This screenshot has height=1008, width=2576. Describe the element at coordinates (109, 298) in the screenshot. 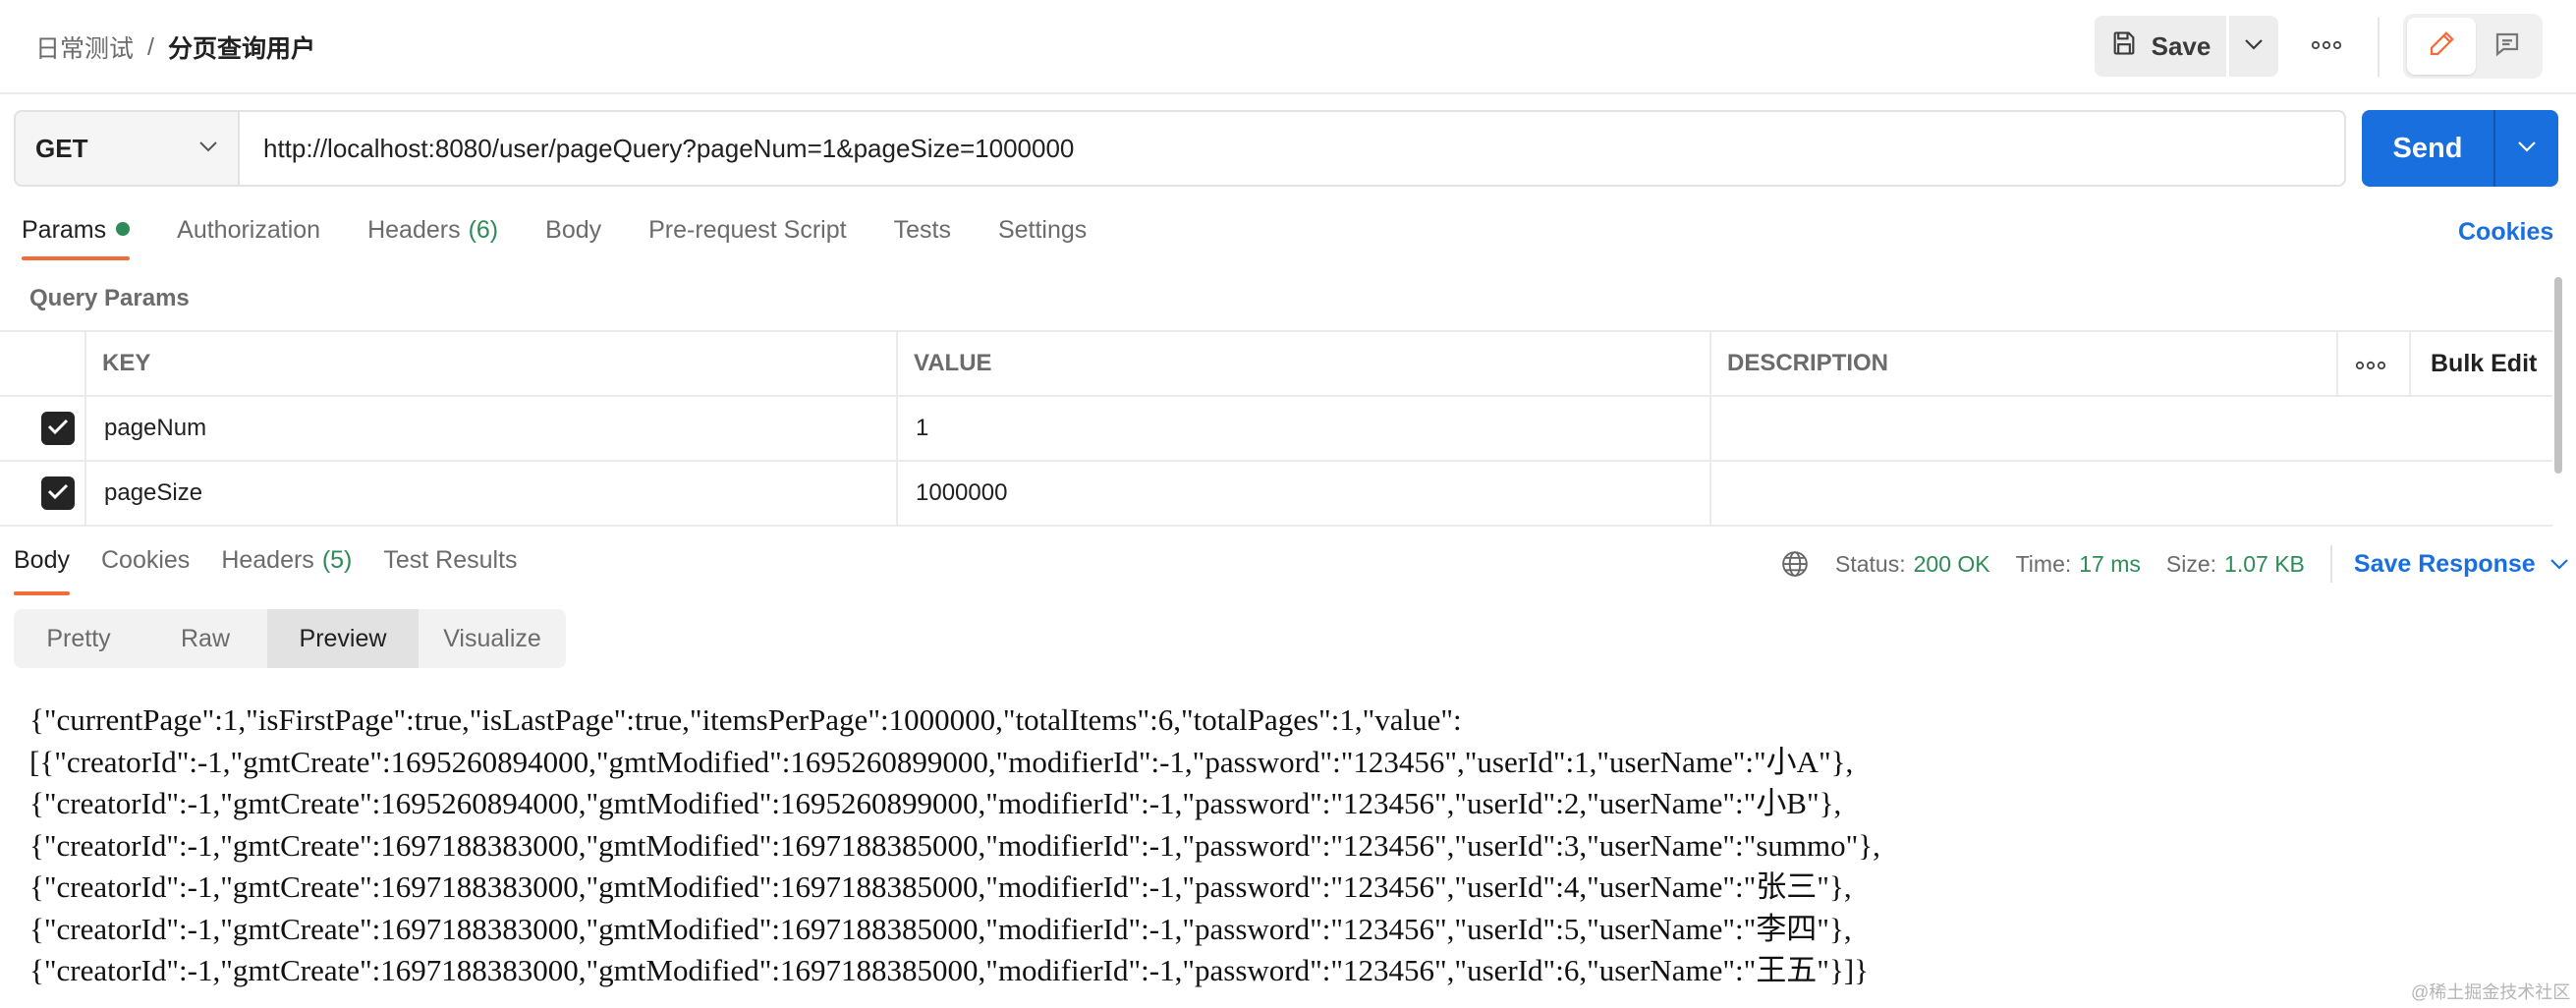

I see `query-params-title: Query Params` at that location.